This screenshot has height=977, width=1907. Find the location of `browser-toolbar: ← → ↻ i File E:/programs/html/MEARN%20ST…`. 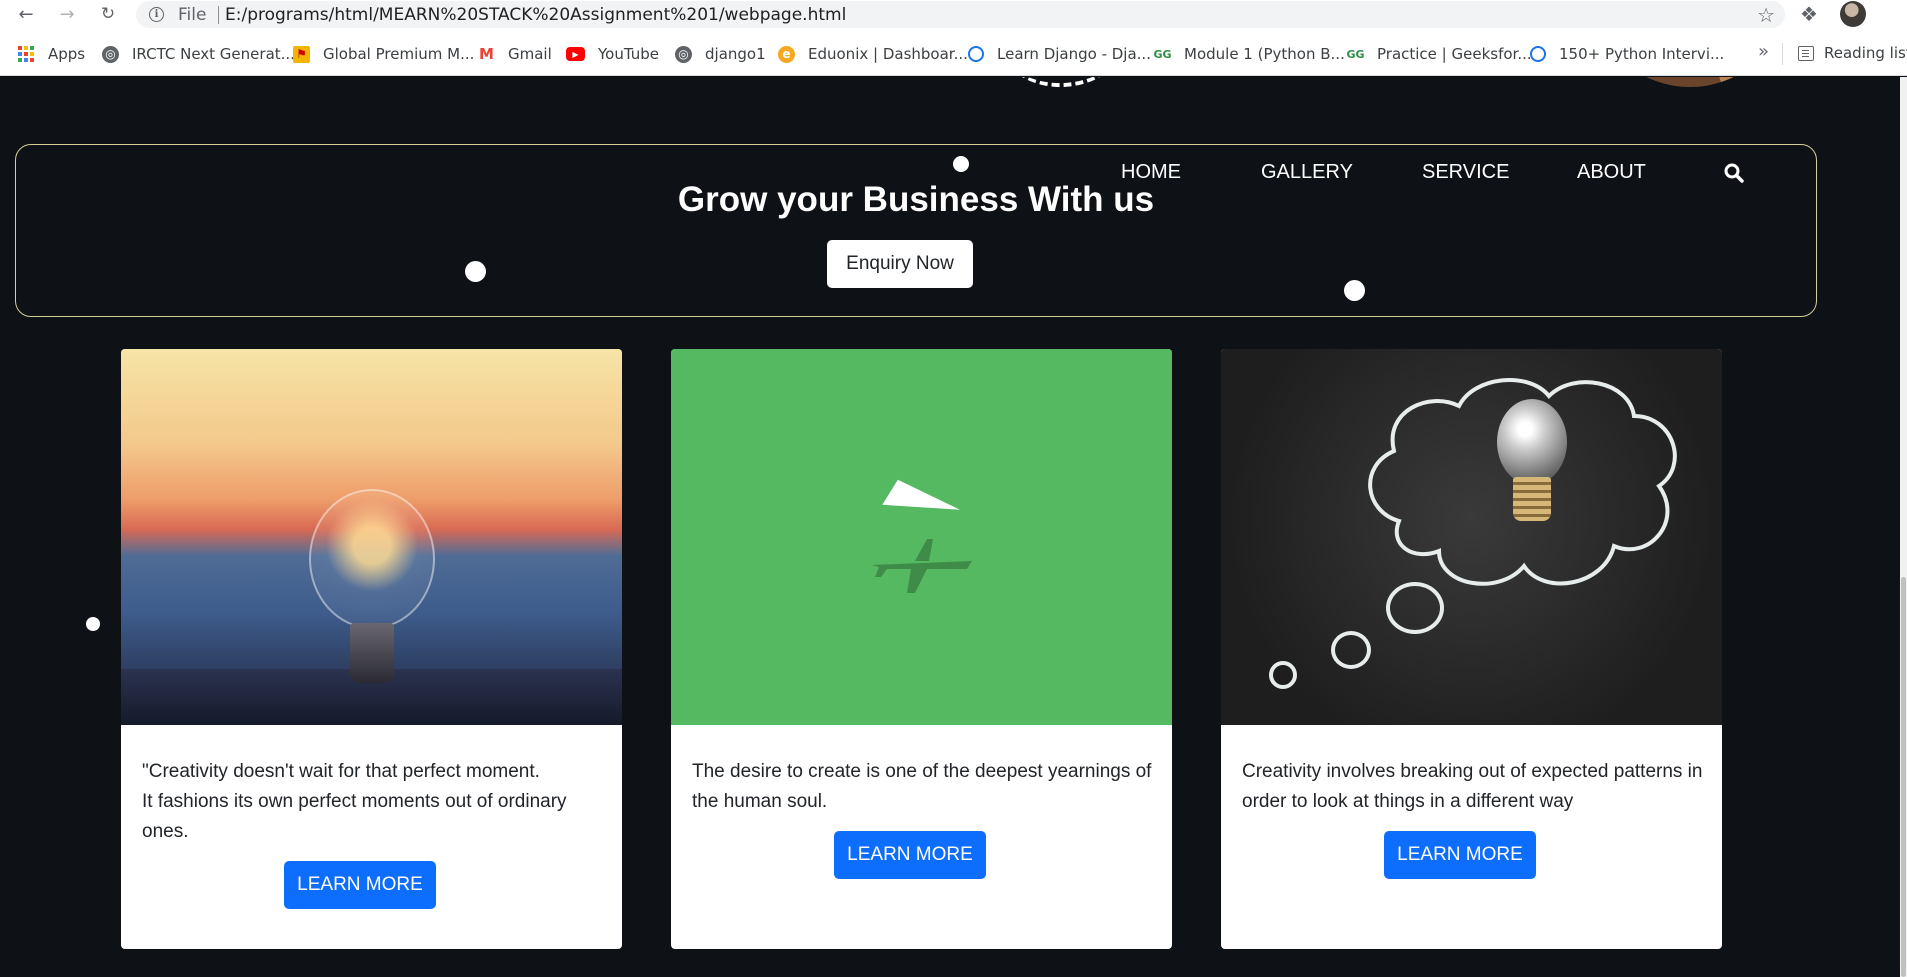

browser-toolbar: ← → ↻ i File E:/programs/html/MEARN%20ST… is located at coordinates (953, 14).